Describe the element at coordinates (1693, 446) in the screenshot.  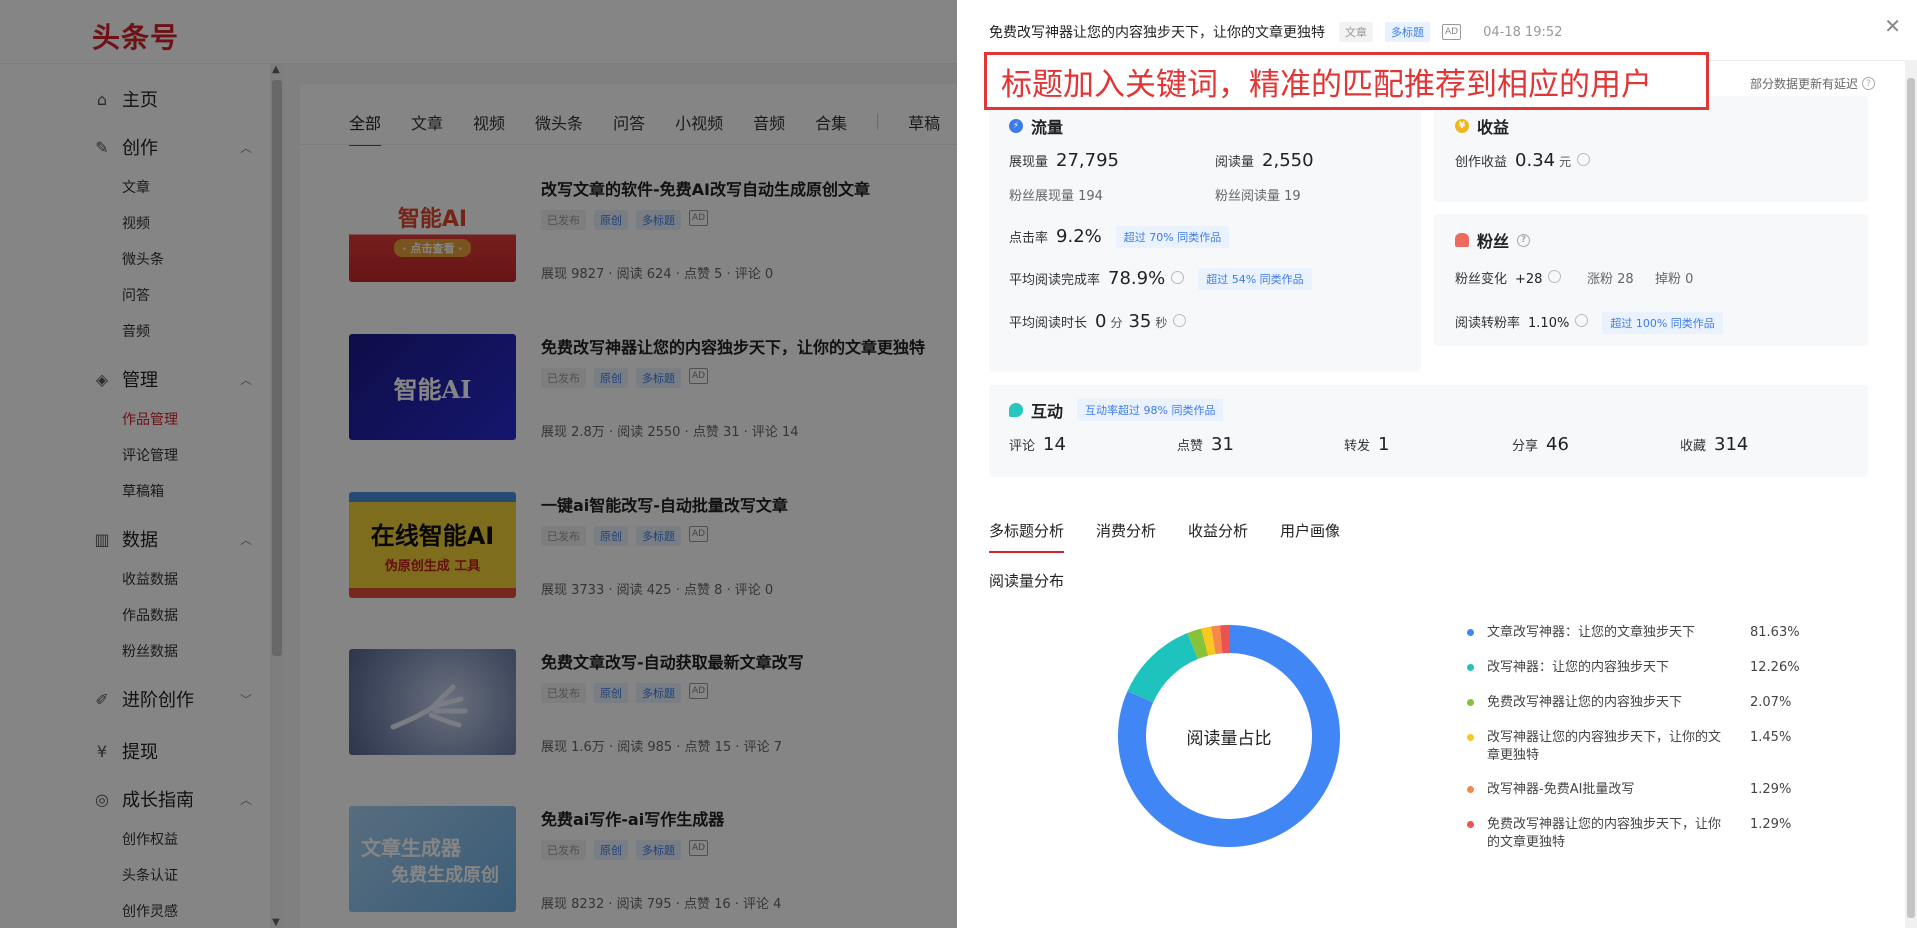
I see `favorites-label: 收藏` at that location.